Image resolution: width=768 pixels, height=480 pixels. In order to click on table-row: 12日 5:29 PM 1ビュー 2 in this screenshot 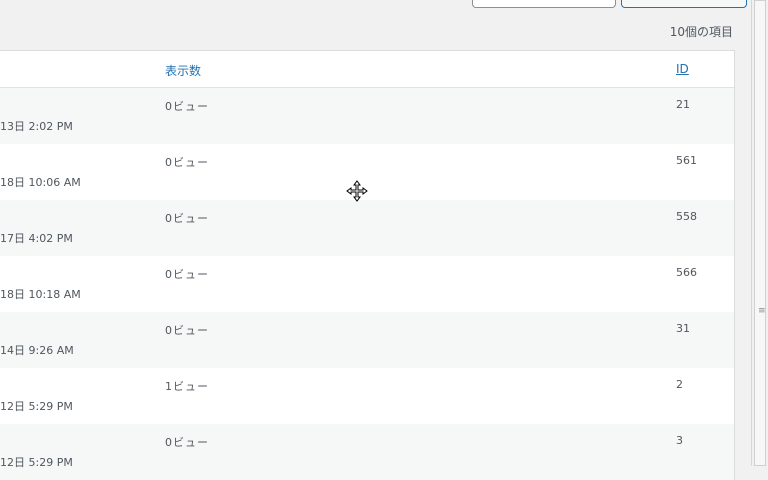, I will do `click(367, 396)`.